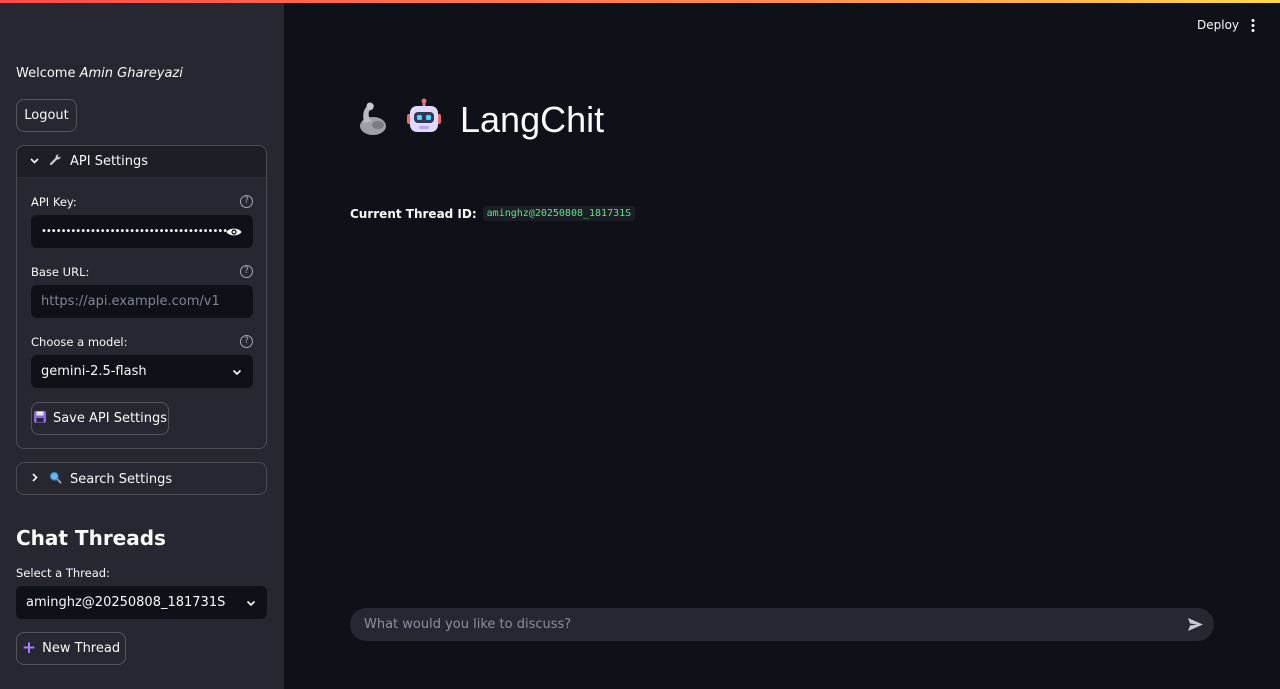  I want to click on model-select: gemini-2.5-flash, so click(142, 371).